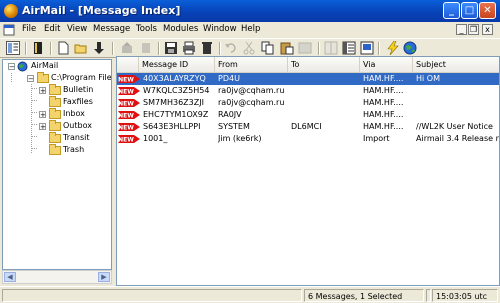 This screenshot has height=303, width=500. What do you see at coordinates (127, 48) in the screenshot?
I see `send-icon` at bounding box center [127, 48].